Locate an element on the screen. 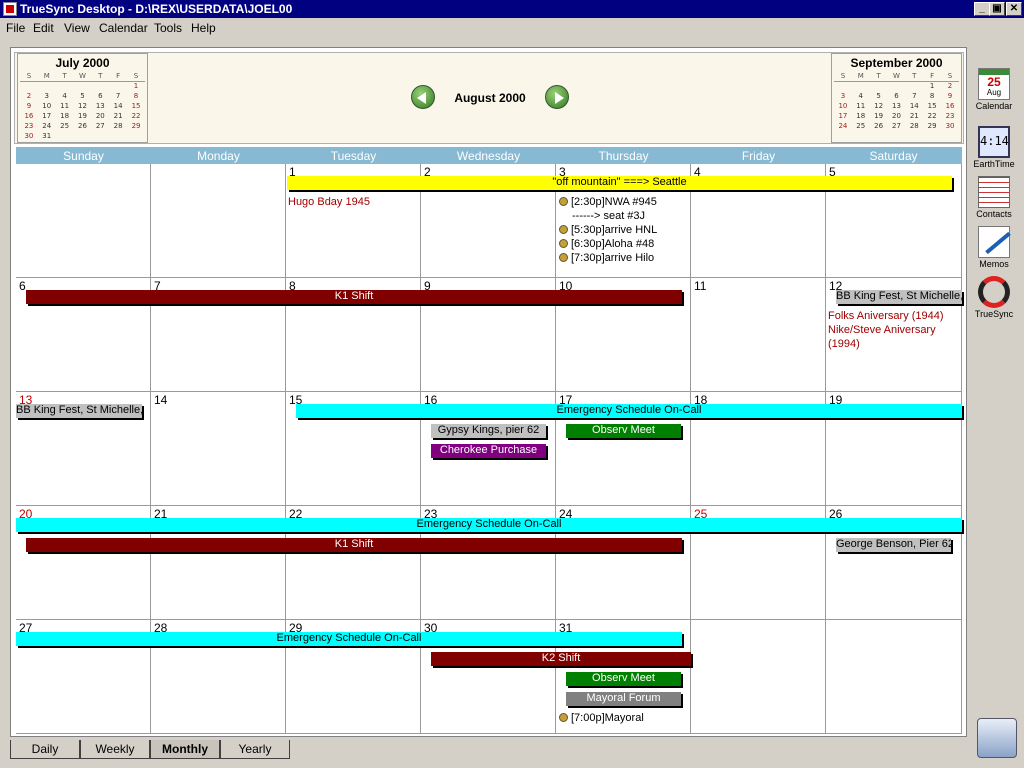 The height and width of the screenshot is (768, 1024). mini-day: 18 is located at coordinates (65, 116).